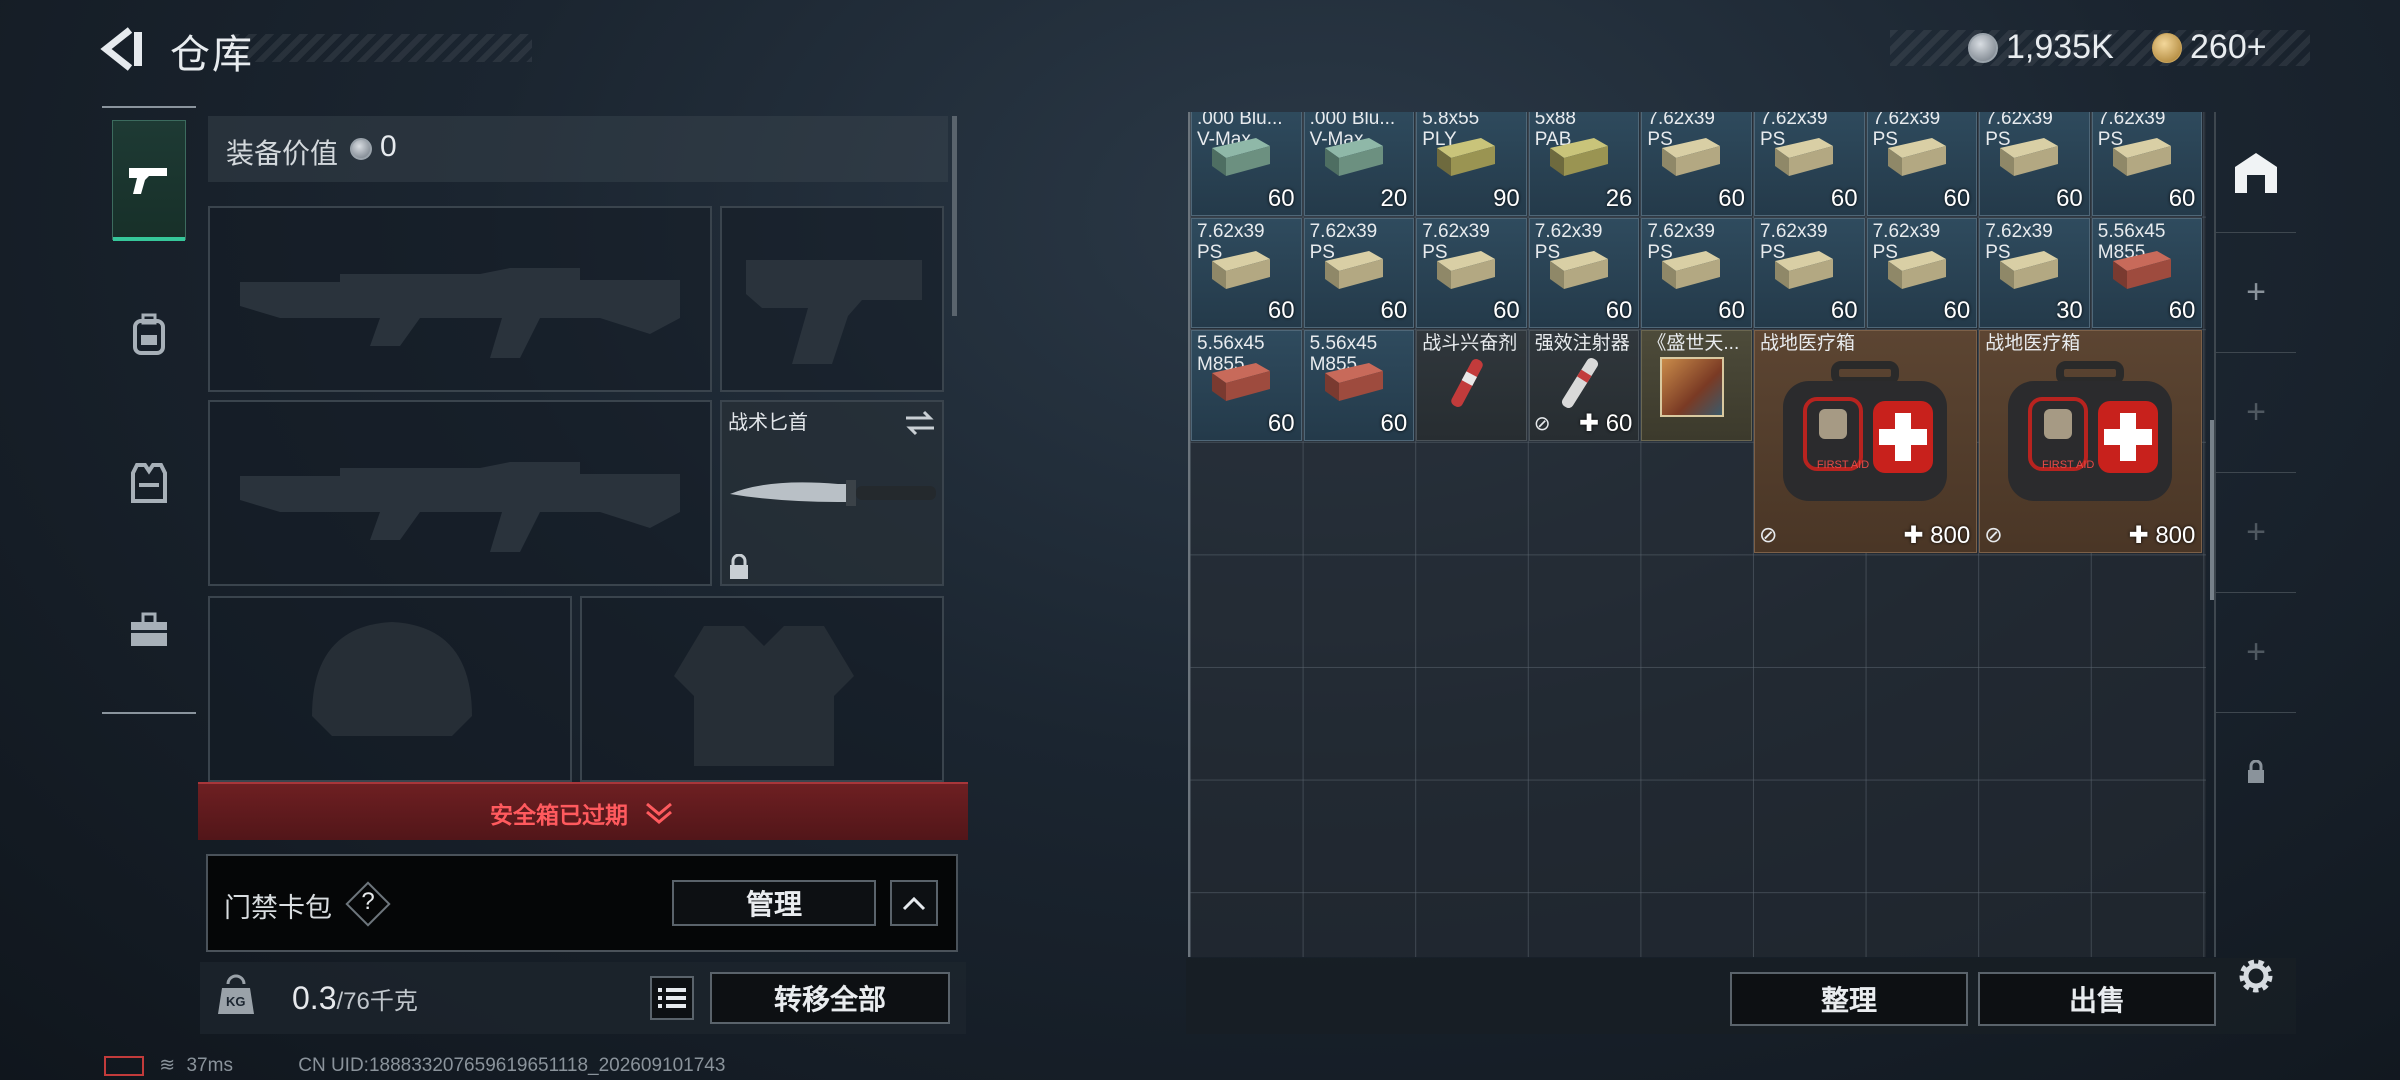 This screenshot has height=1080, width=2400. Describe the element at coordinates (920, 423) in the screenshot. I see `swap-icon` at that location.